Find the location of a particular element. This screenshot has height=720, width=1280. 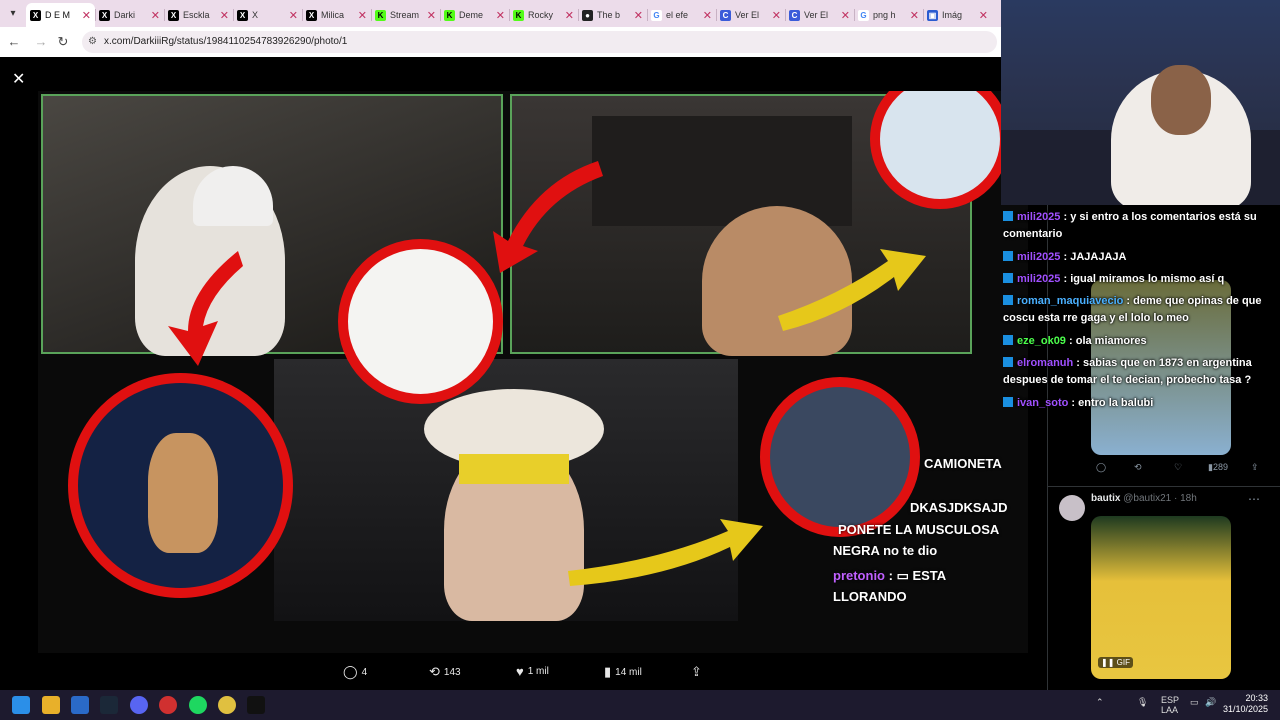

tab-title: D E M is located at coordinates (58, 15).